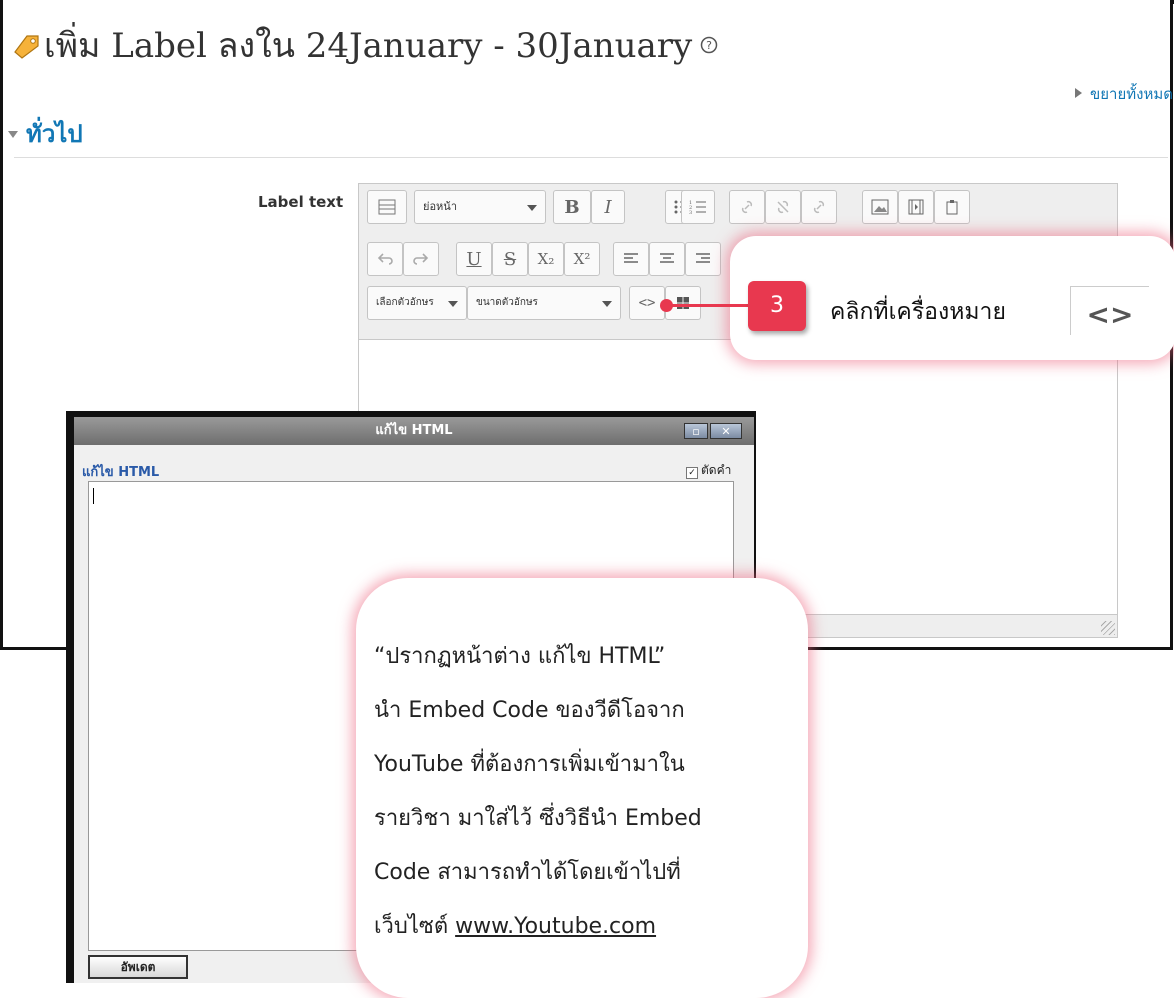  Describe the element at coordinates (819, 207) in the screenshot. I see `anchor-icon` at that location.